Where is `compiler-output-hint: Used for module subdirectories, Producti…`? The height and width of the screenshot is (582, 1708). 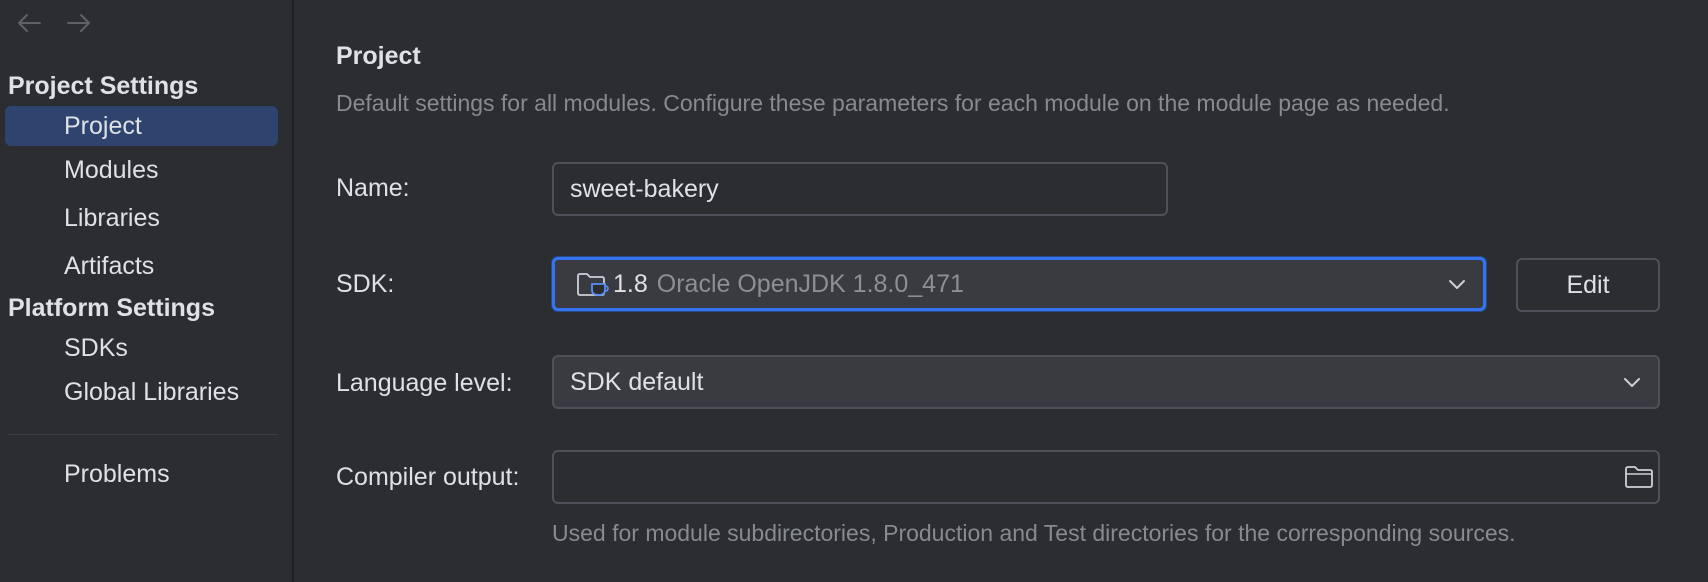 compiler-output-hint: Used for module subdirectories, Producti… is located at coordinates (1034, 533).